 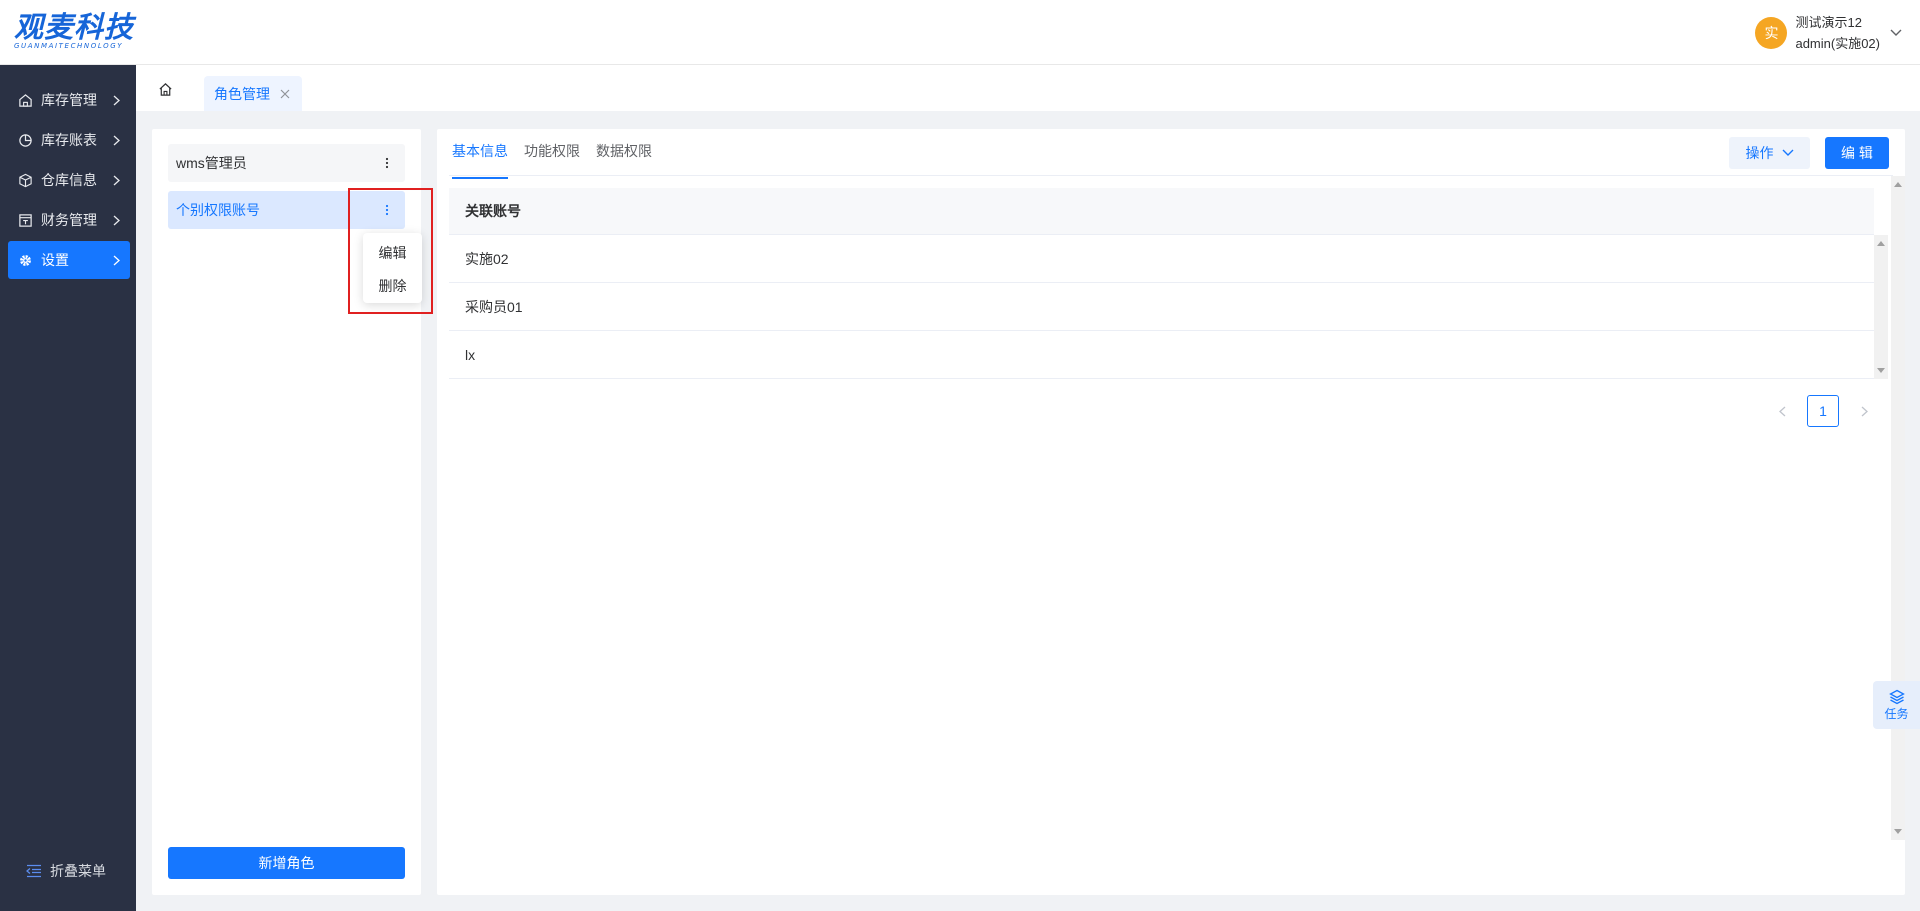 What do you see at coordinates (211, 163) in the screenshot?
I see `role-label: wms管理员` at bounding box center [211, 163].